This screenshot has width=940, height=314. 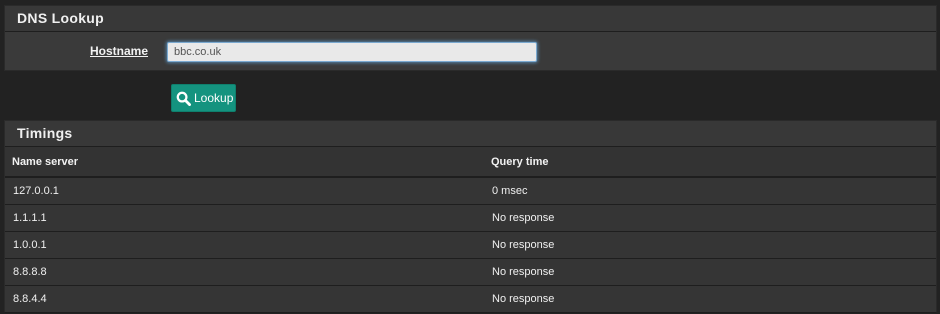 I want to click on column-header-name-server: Name server, so click(x=244, y=162).